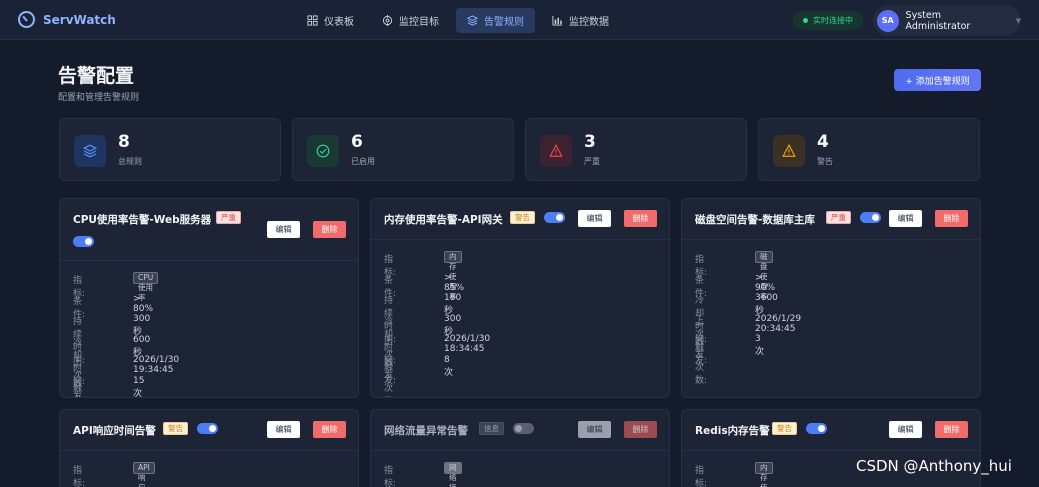 Image resolution: width=1039 pixels, height=487 pixels. I want to click on tab-alert-rules: 告警规则, so click(495, 20).